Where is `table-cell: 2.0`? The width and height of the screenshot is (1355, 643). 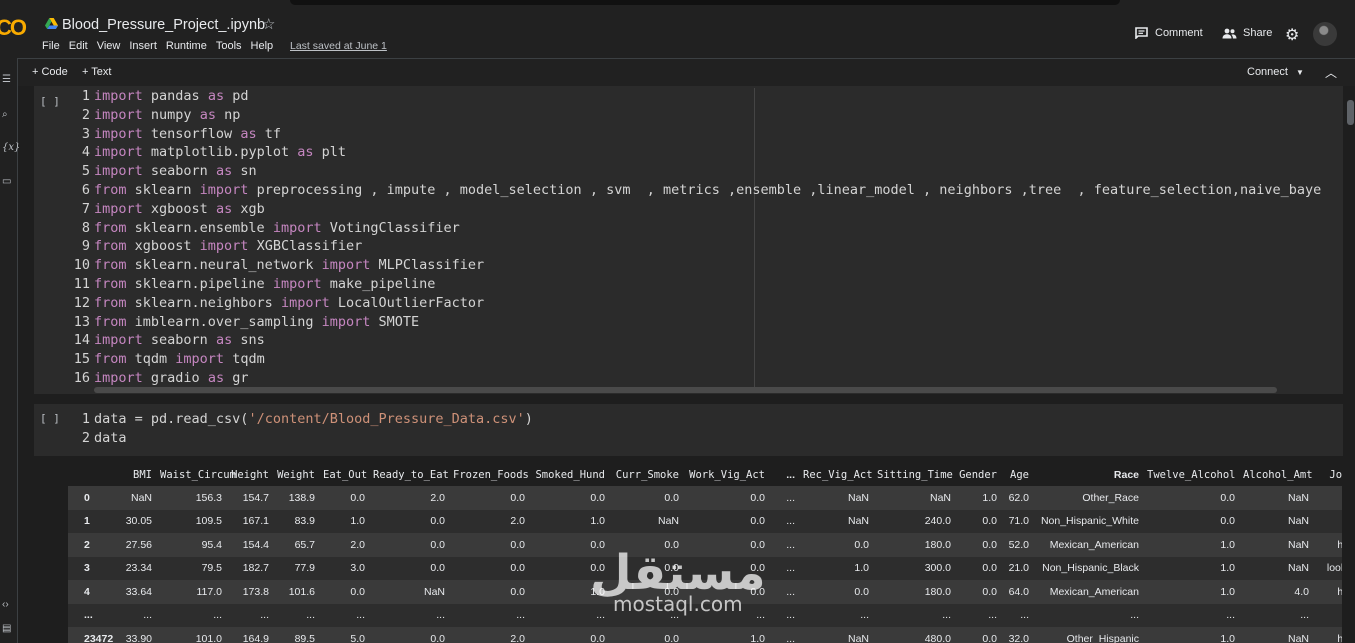
table-cell: 2.0 is located at coordinates (489, 635).